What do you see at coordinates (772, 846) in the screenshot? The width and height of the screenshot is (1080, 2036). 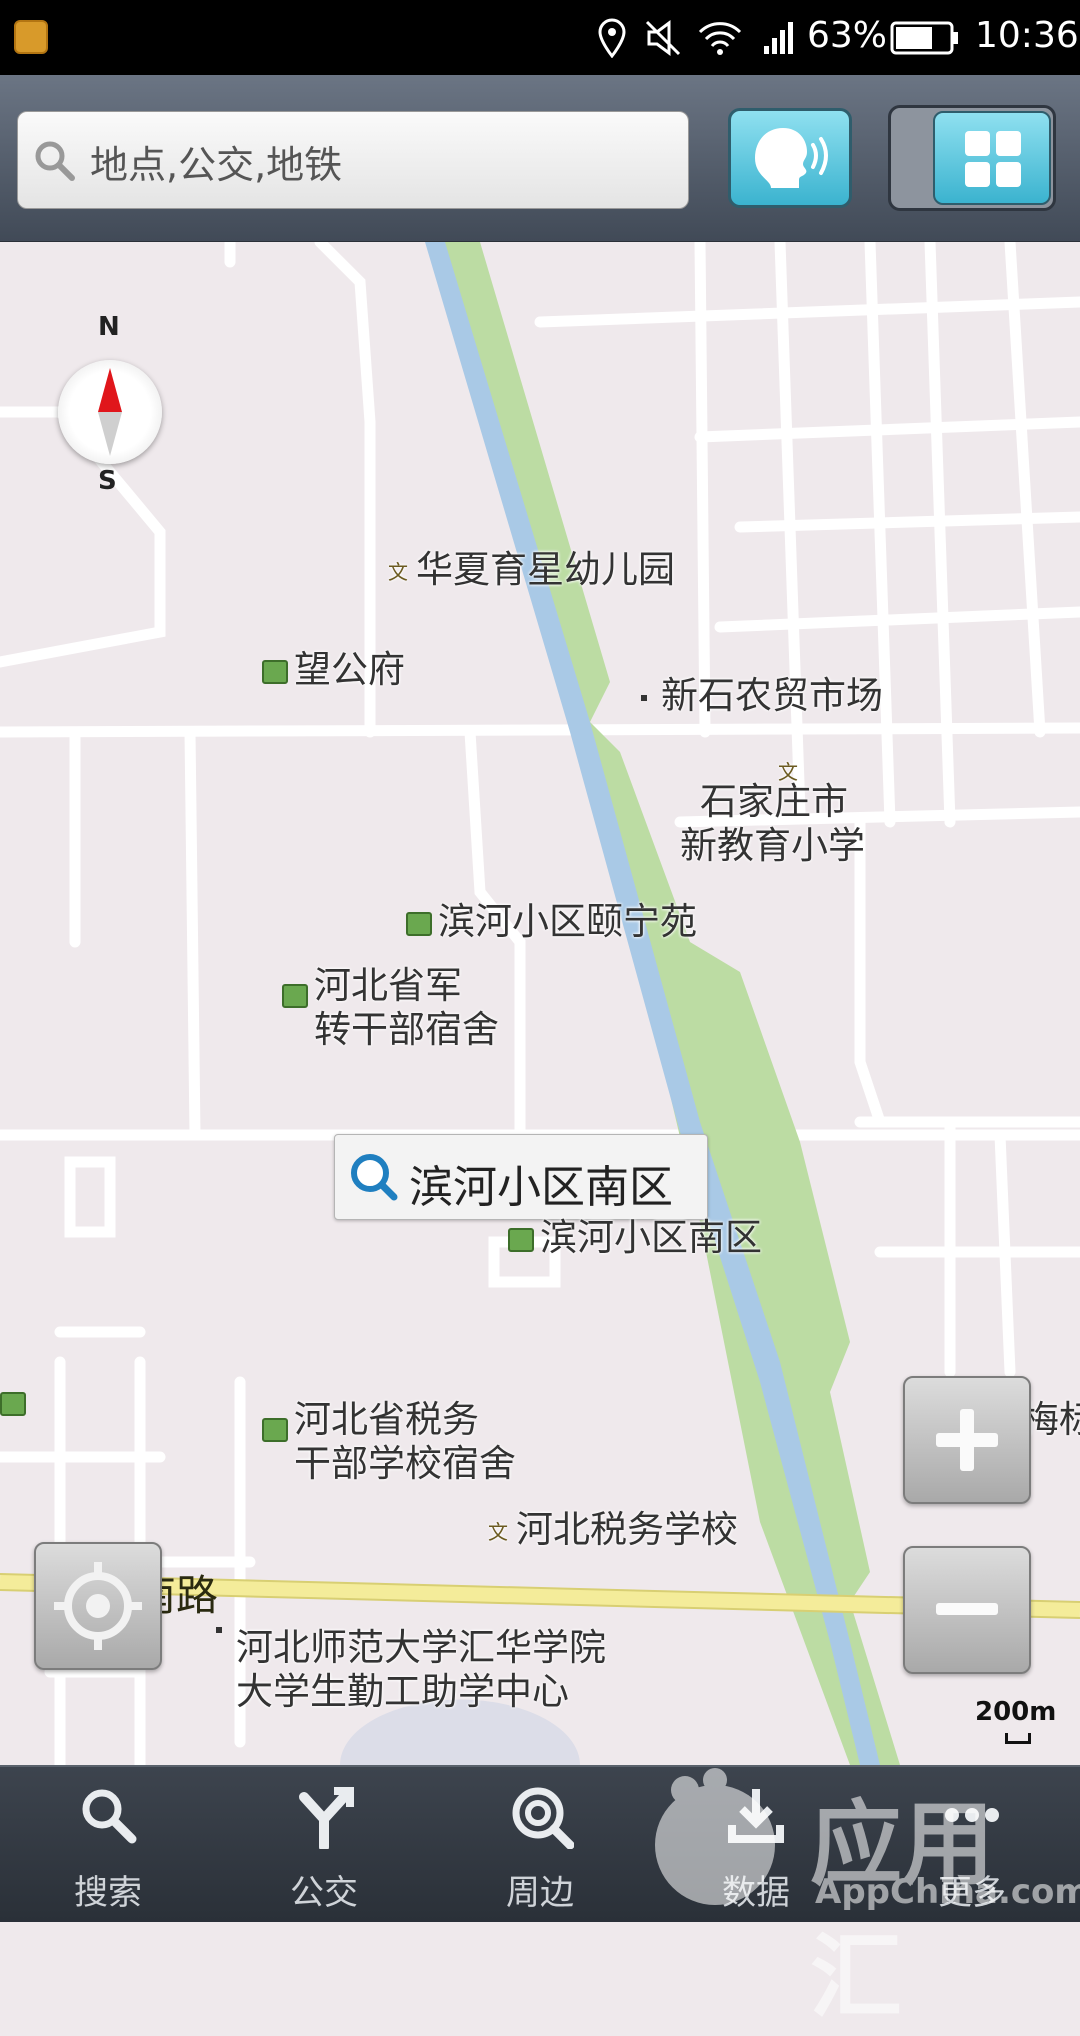 I see `poi-xinjiaoyu-line2: 新教育小学` at bounding box center [772, 846].